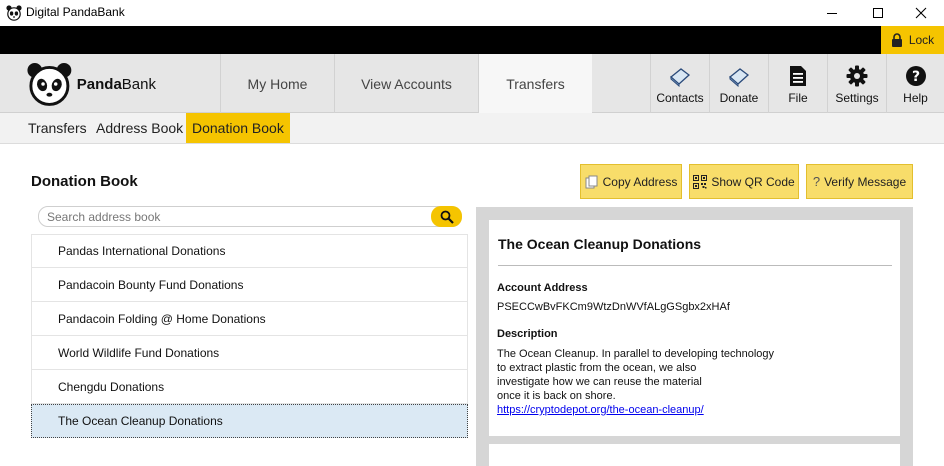 This screenshot has height=466, width=944. Describe the element at coordinates (116, 84) in the screenshot. I see `logo-text: PandaBank` at that location.